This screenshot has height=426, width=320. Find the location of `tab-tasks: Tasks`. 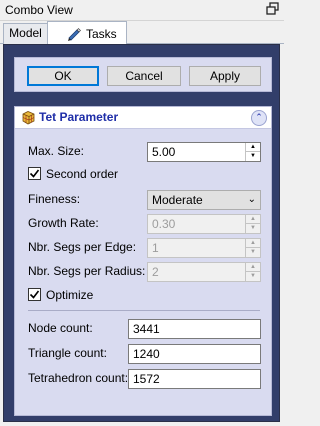

tab-tasks: Tasks is located at coordinates (87, 33).